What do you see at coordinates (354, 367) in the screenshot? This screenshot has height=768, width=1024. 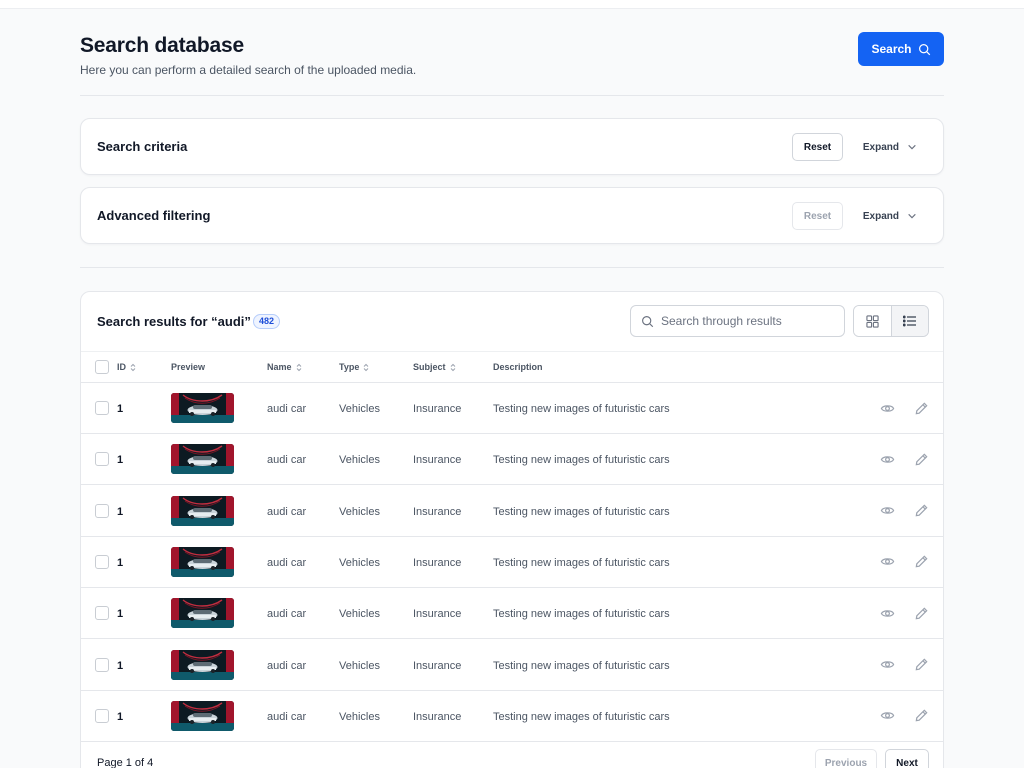 I see `column-header-type: Type` at bounding box center [354, 367].